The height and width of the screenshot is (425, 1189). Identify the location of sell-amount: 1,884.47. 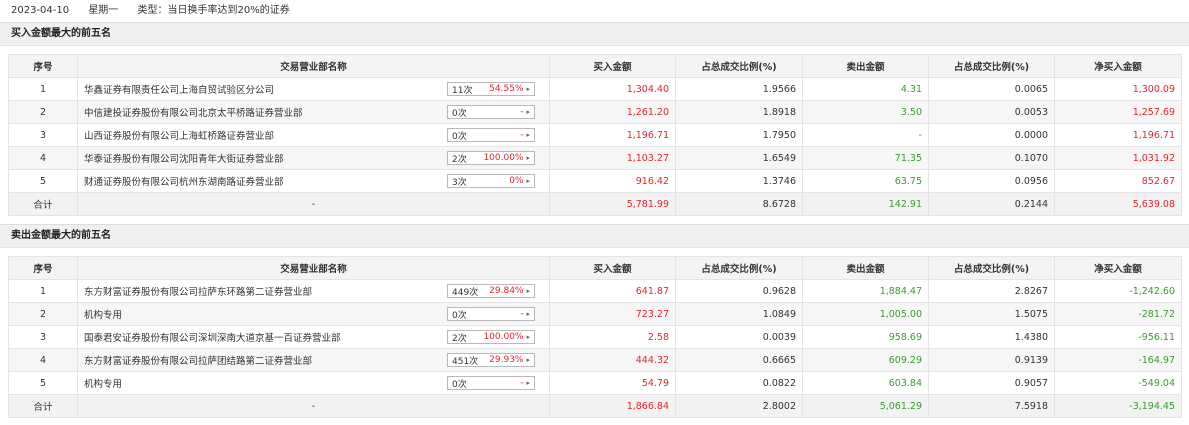
(865, 291).